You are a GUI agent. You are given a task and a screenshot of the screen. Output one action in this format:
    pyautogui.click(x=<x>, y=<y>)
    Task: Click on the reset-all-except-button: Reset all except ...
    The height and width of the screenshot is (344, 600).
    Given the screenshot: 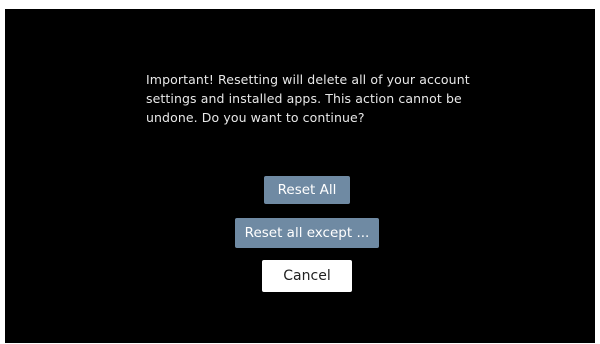 What is the action you would take?
    pyautogui.click(x=307, y=233)
    